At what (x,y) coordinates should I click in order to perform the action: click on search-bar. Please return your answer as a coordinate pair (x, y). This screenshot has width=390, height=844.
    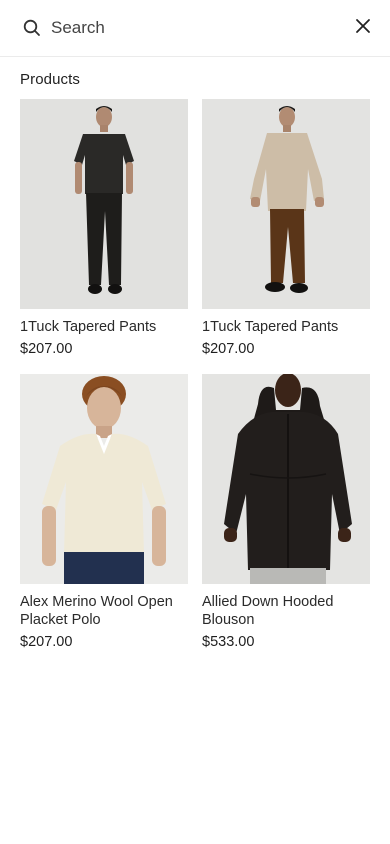
    Looking at the image, I should click on (195, 28).